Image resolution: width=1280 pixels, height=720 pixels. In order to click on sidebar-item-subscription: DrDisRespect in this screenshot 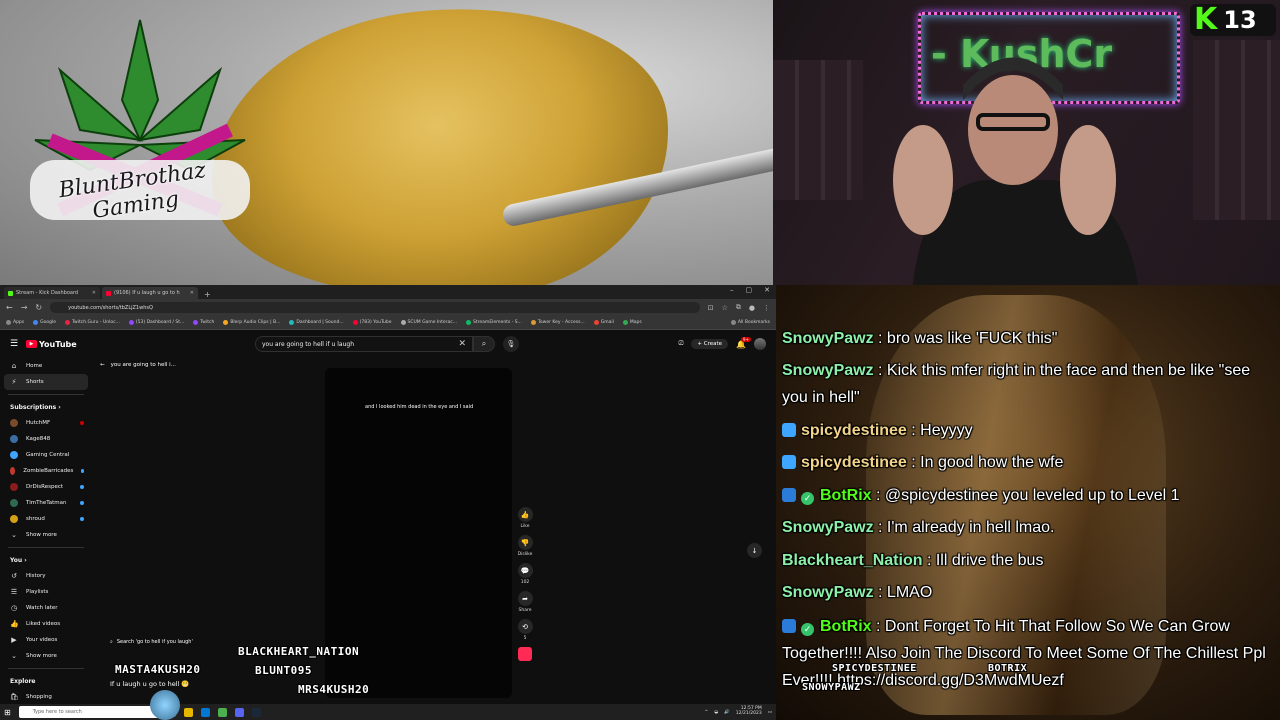, I will do `click(46, 487)`.